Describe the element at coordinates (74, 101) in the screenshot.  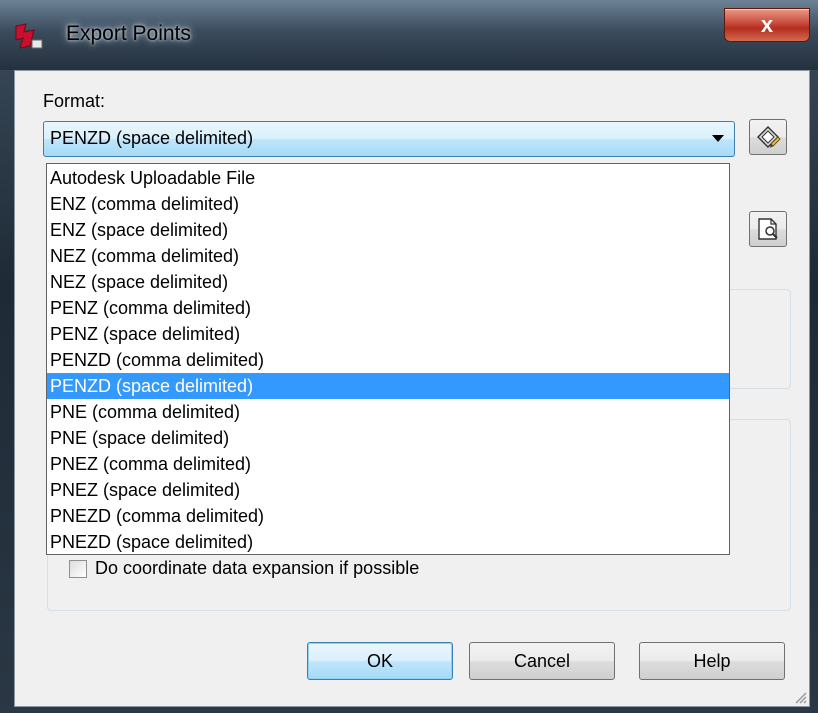
I see `format-label: Format:` at that location.